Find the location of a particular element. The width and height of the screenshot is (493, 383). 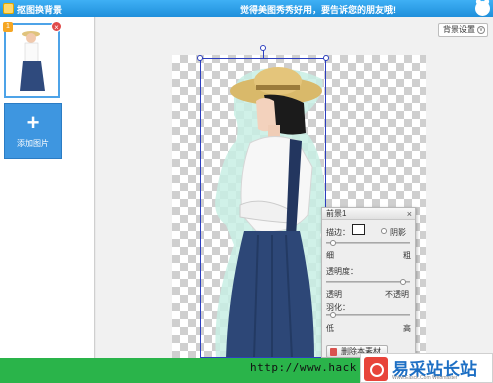

trash-icon is located at coordinates (333, 352).